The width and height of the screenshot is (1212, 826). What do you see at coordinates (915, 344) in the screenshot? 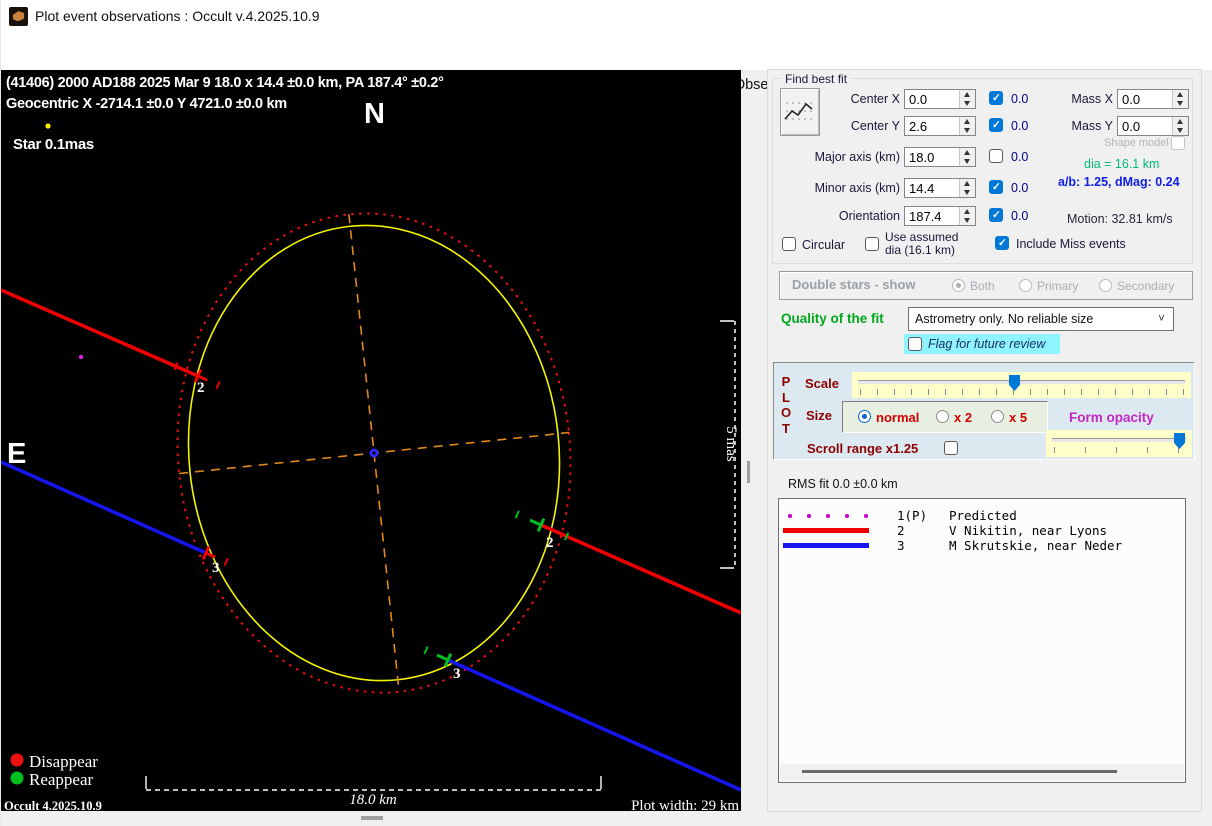
I see `flag-review-checkbox` at bounding box center [915, 344].